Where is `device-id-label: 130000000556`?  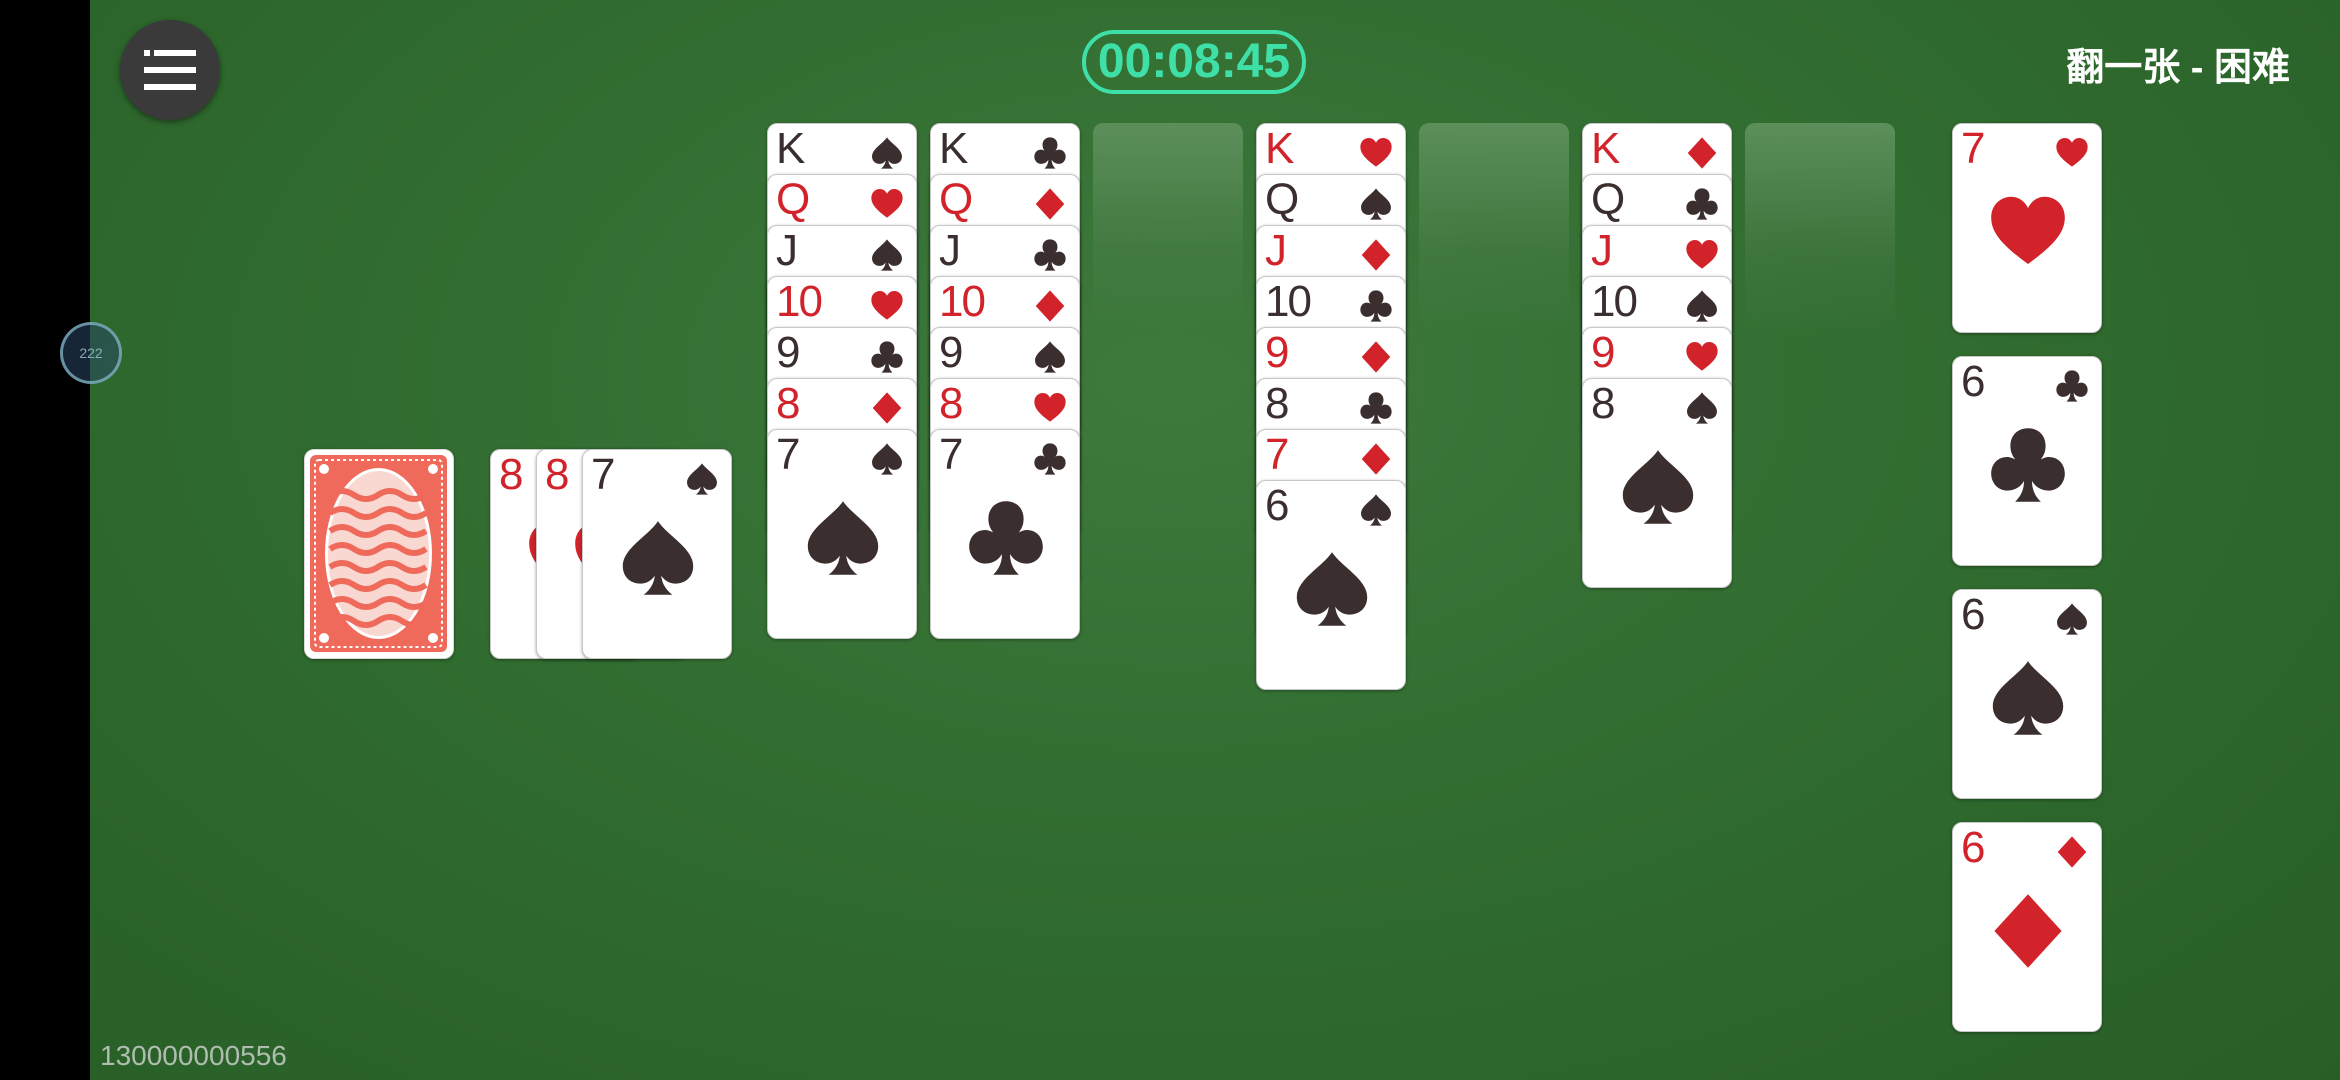 device-id-label: 130000000556 is located at coordinates (193, 1055).